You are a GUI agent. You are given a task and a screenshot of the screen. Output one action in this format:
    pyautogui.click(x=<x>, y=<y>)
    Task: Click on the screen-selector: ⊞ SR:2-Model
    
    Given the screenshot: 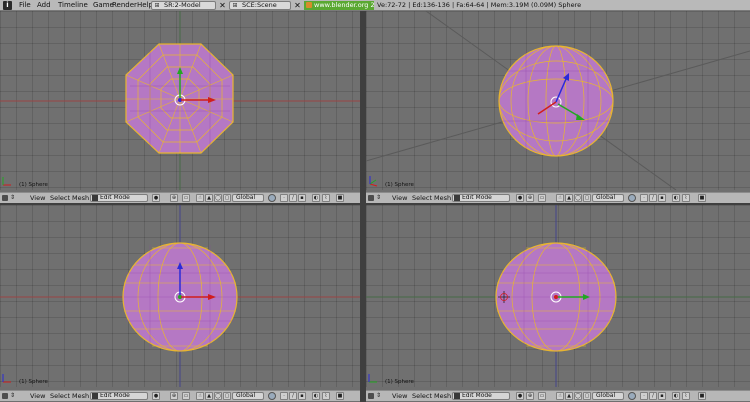 What is the action you would take?
    pyautogui.click(x=183, y=5)
    